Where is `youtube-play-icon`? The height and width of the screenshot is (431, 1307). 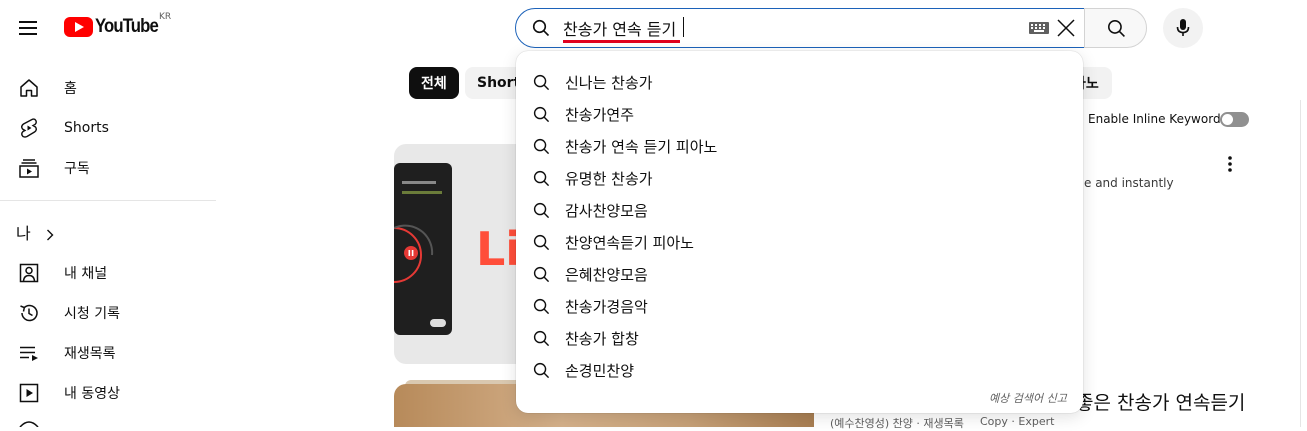
youtube-play-icon is located at coordinates (78, 27).